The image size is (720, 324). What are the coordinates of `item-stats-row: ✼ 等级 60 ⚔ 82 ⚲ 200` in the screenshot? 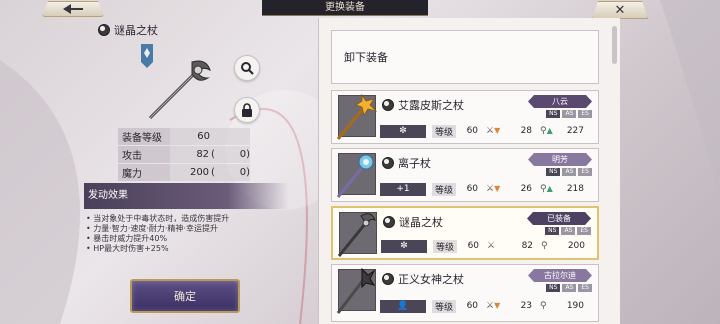 It's located at (486, 246).